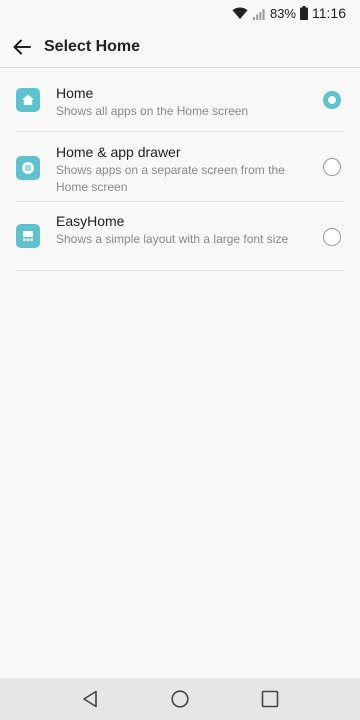 This screenshot has height=720, width=360. What do you see at coordinates (152, 111) in the screenshot?
I see `option-description: Shows all apps on the Home screen` at bounding box center [152, 111].